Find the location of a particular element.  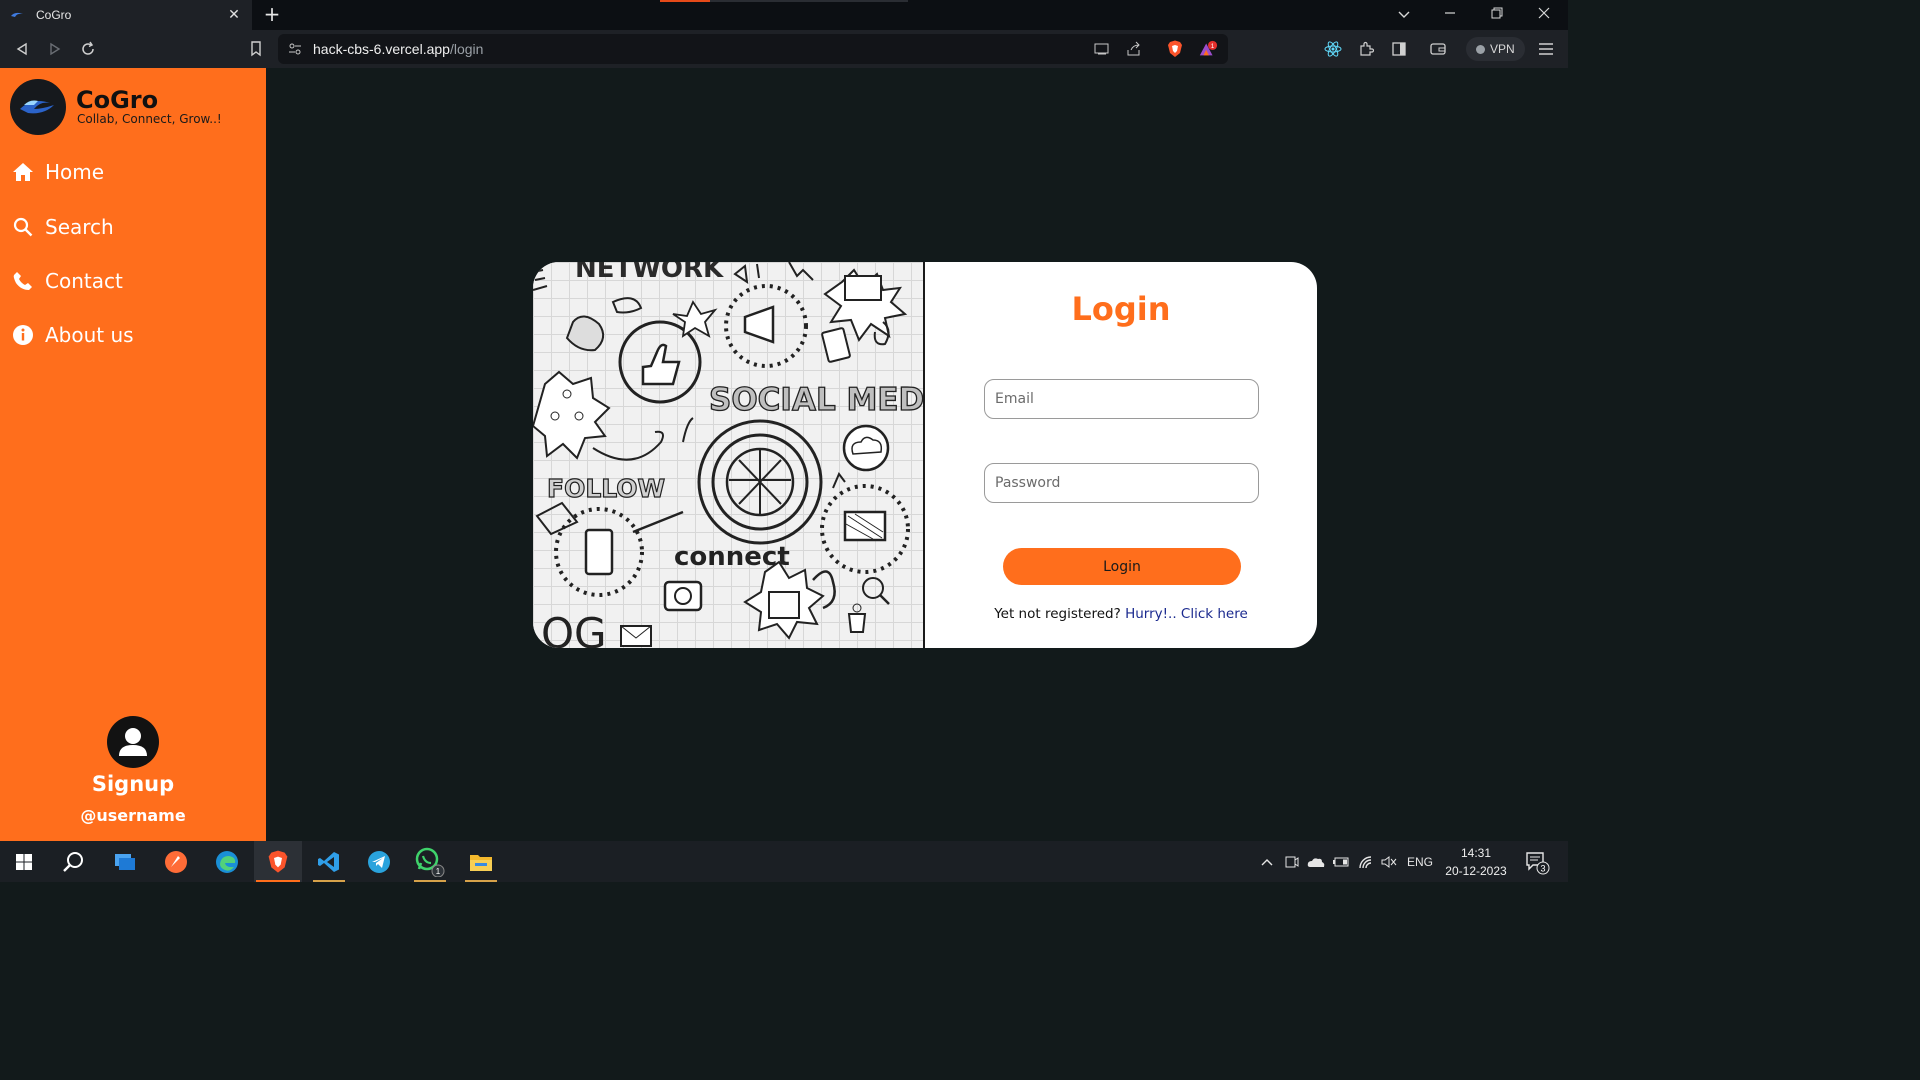

login-card: NETWORK SOCIAL MEDIA FOLLOW connect is located at coordinates (925, 455).